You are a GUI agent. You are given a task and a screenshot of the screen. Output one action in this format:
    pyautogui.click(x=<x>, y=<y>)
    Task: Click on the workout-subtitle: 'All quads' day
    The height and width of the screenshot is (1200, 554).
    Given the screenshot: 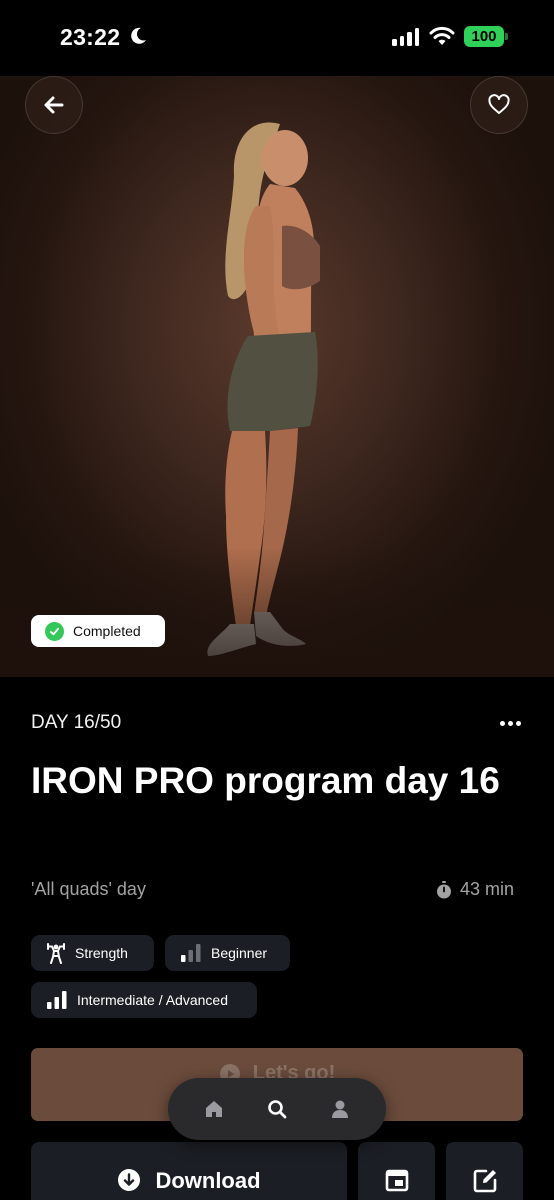 What is the action you would take?
    pyautogui.click(x=88, y=889)
    